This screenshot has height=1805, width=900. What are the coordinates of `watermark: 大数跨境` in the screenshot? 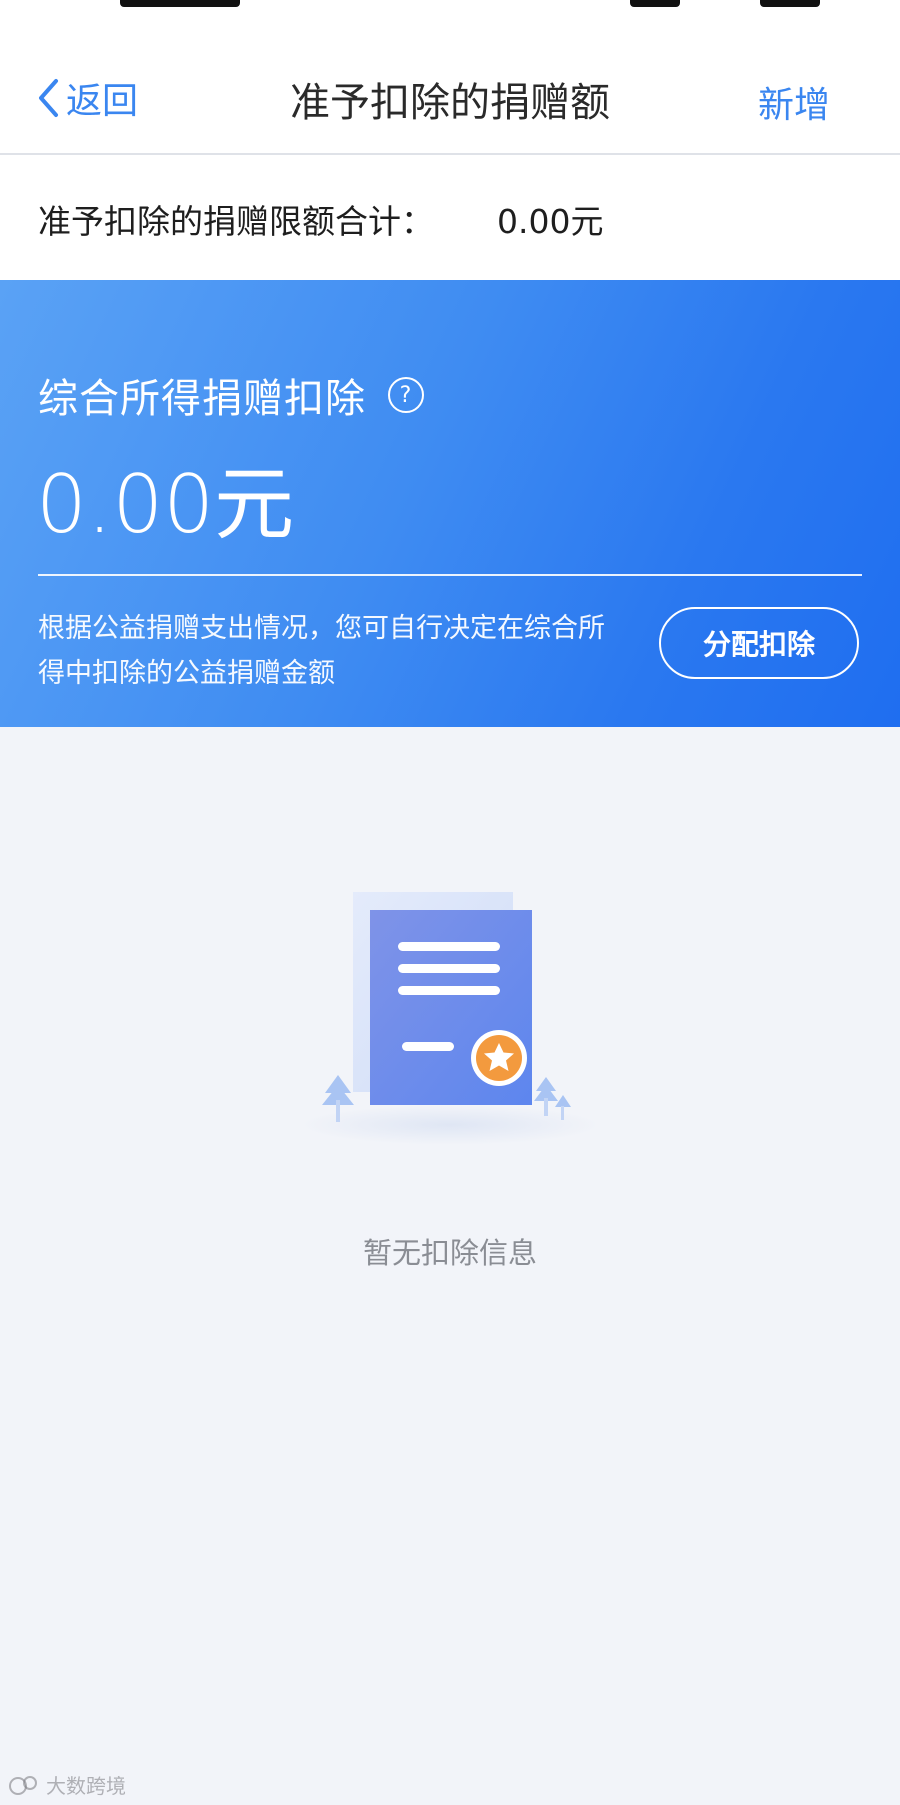 It's located at (67, 1784).